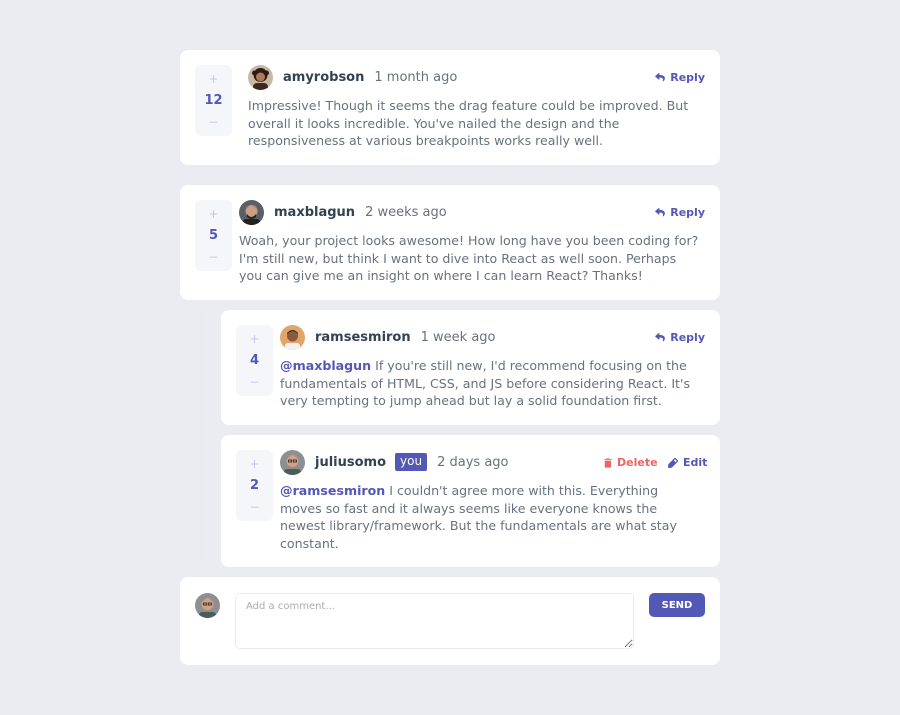  I want to click on comment-header: ramsesmiron 1 week ago, so click(388, 337).